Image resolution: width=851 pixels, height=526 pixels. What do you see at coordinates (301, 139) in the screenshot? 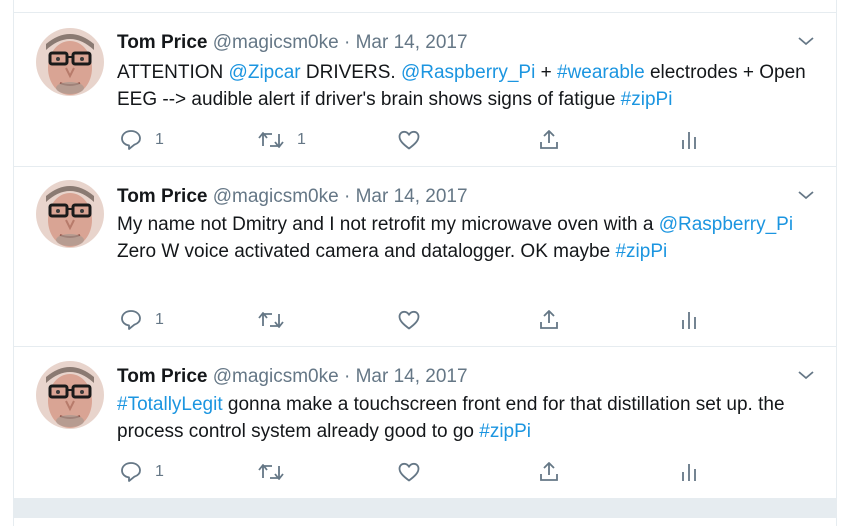
I see `retweet-count: 1` at bounding box center [301, 139].